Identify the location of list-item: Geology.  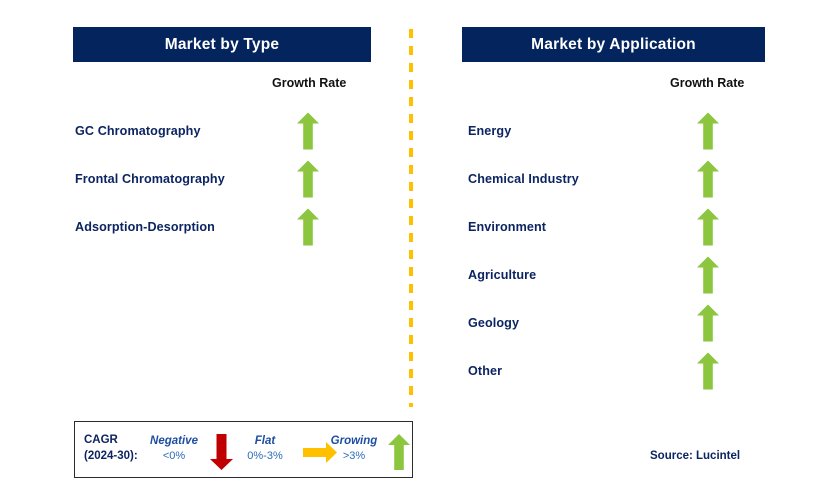
(616, 323).